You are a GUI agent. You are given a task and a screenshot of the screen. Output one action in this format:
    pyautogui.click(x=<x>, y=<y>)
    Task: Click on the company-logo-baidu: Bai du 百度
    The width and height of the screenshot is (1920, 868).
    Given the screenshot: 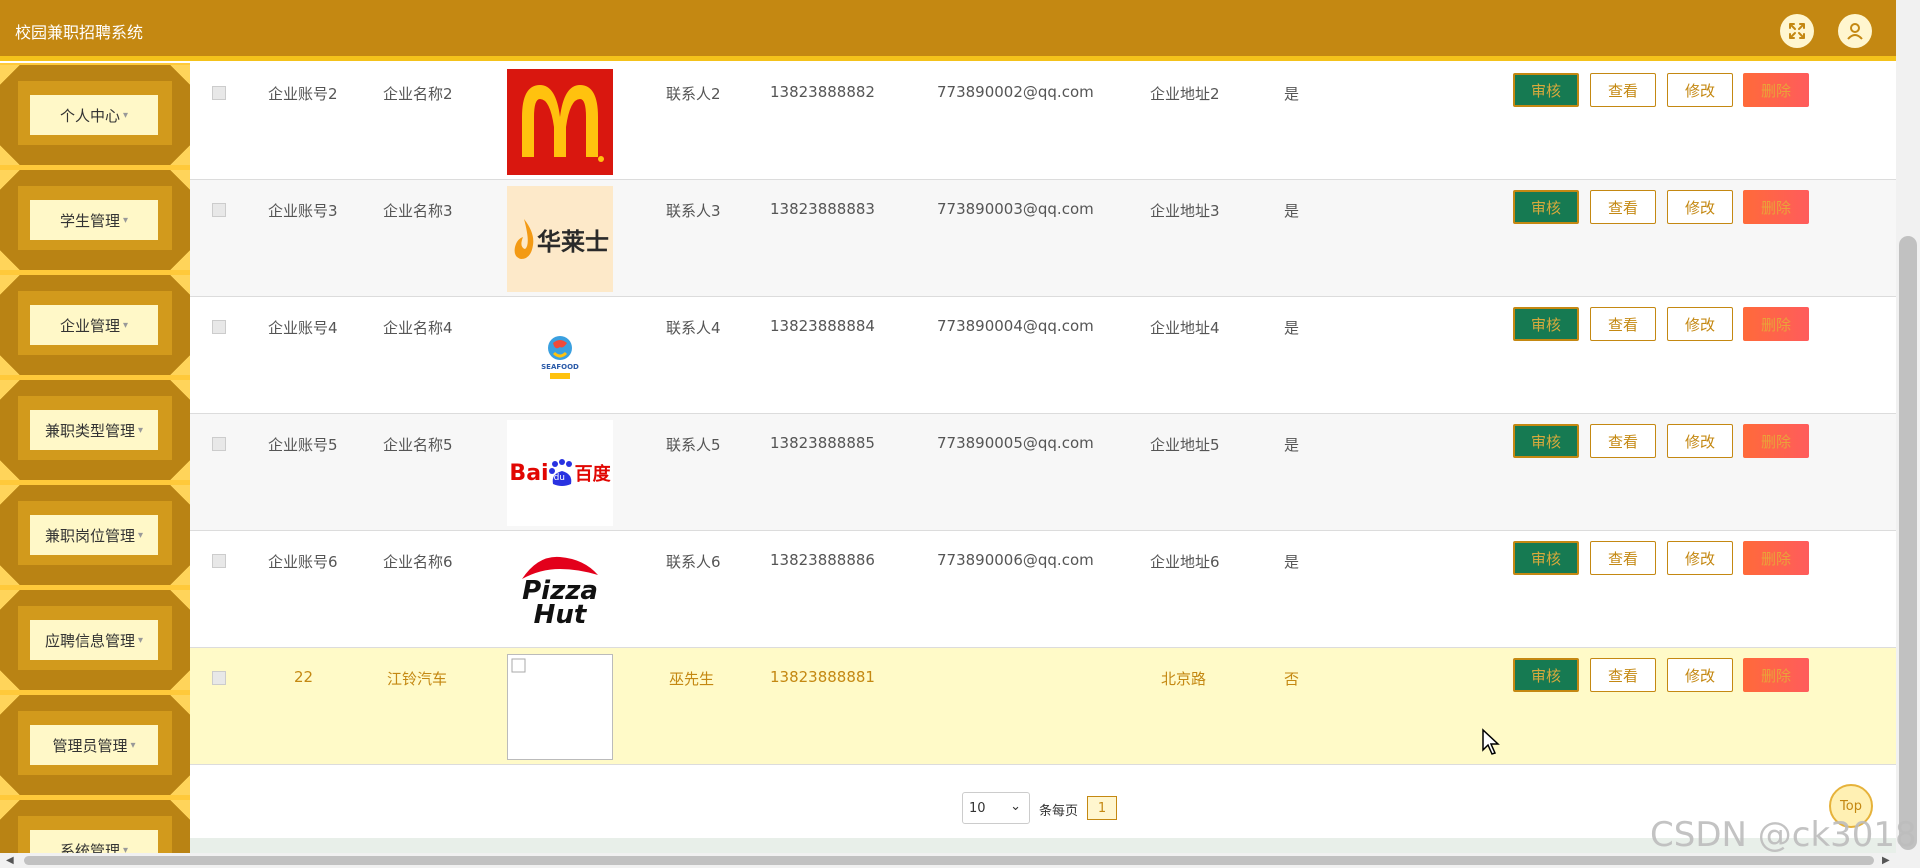 What is the action you would take?
    pyautogui.click(x=560, y=473)
    